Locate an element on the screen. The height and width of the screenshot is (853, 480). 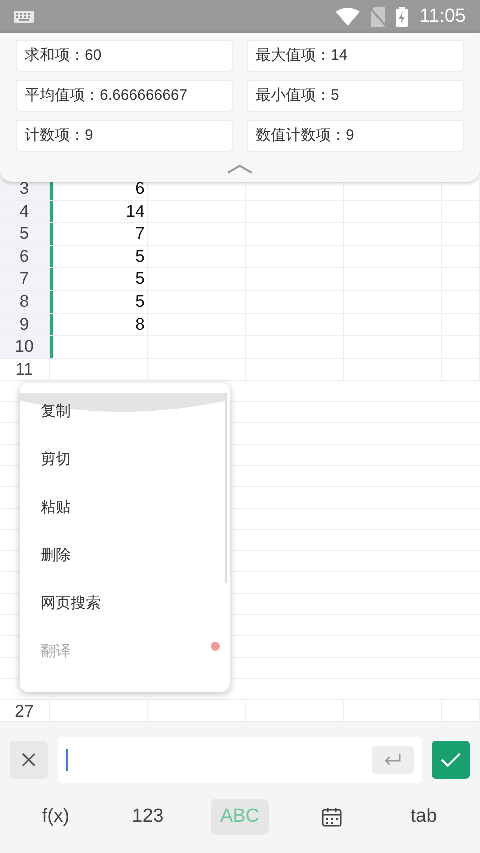
battery-icon is located at coordinates (402, 16).